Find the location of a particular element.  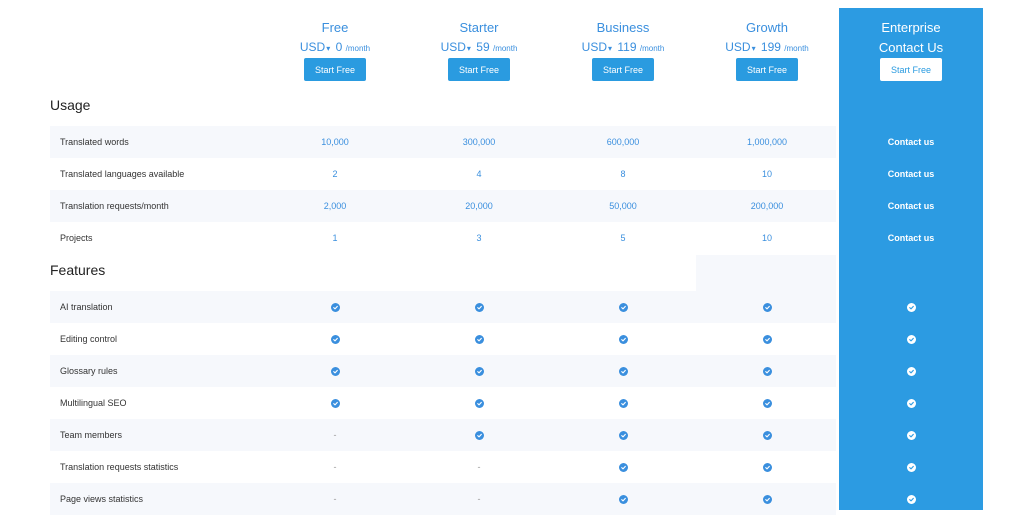

cell-value: 2,000 is located at coordinates (335, 206).